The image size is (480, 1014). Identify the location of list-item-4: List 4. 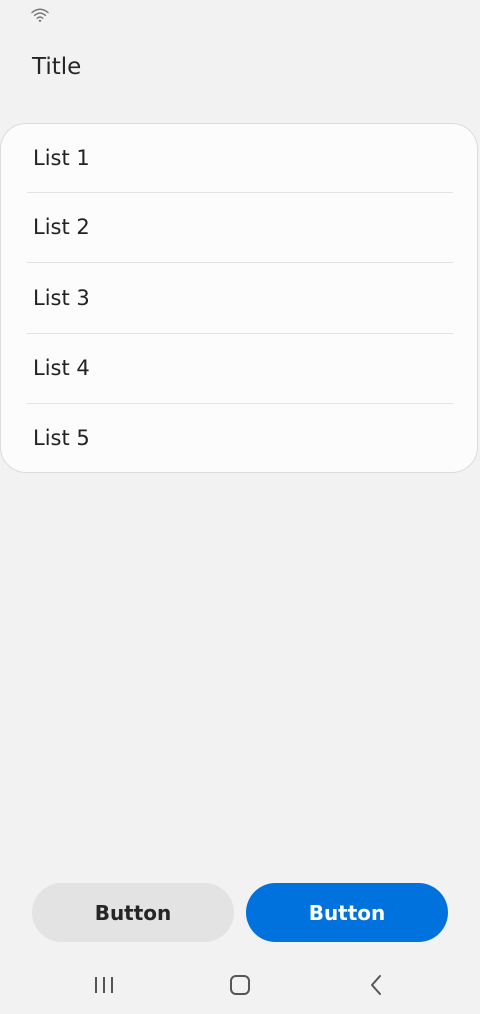
(239, 367).